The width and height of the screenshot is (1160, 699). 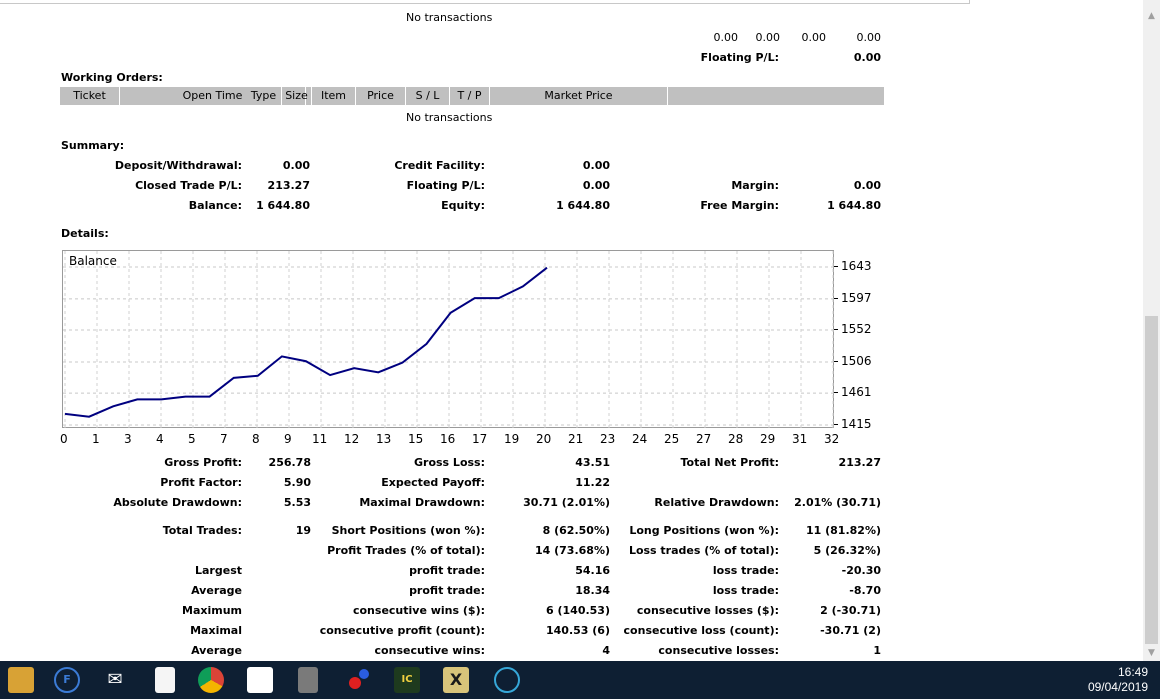 What do you see at coordinates (579, 96) in the screenshot?
I see `col-market-price: Market Price` at bounding box center [579, 96].